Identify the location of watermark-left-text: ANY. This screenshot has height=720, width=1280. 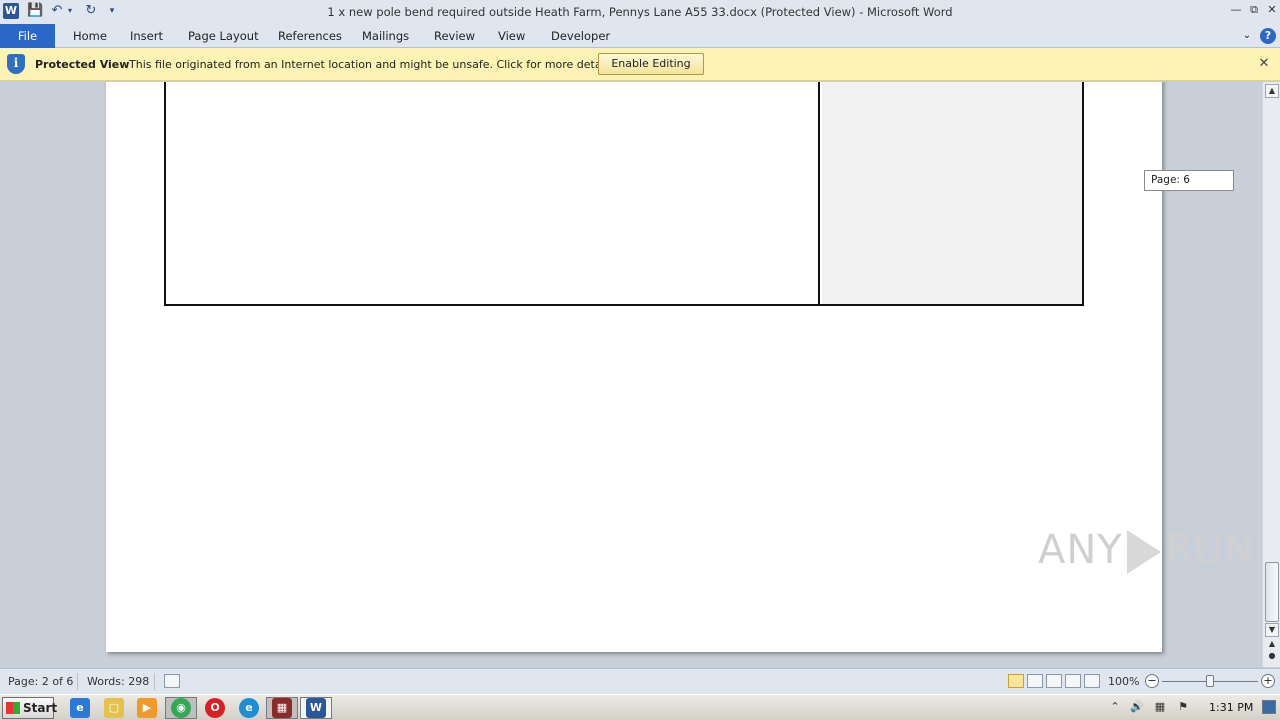
(1080, 550).